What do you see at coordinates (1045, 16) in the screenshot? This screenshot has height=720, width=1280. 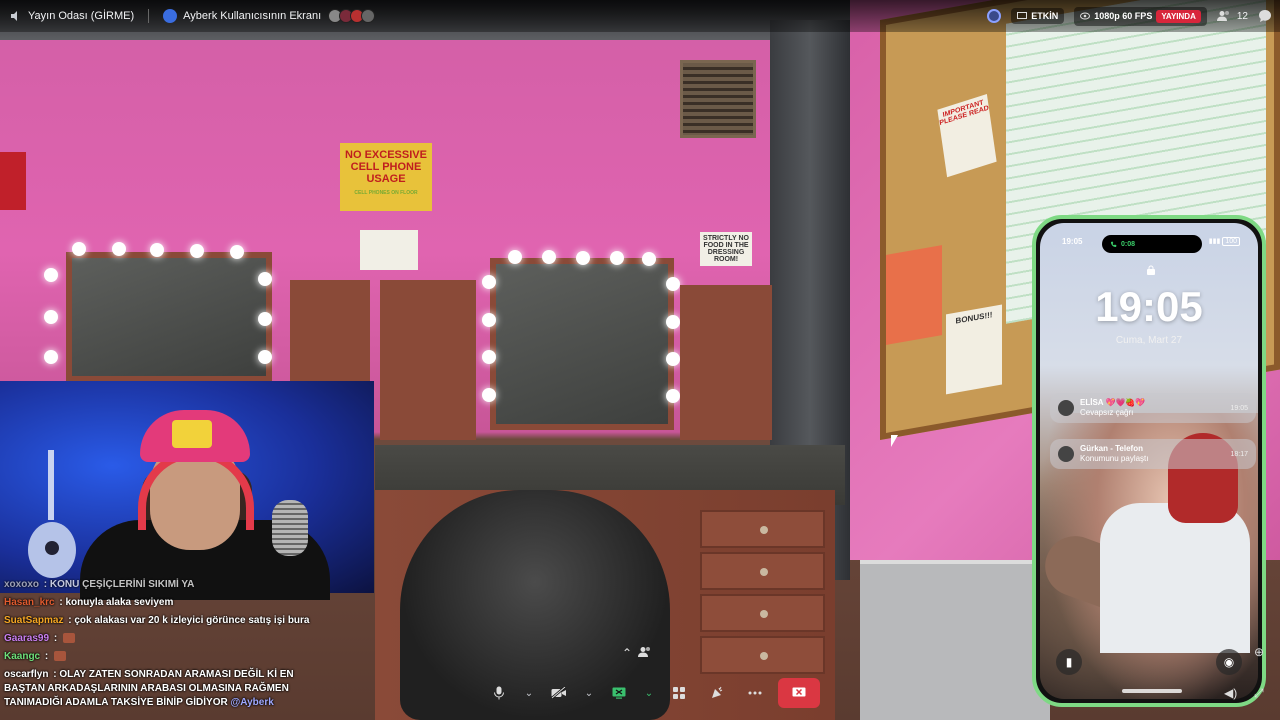 I see `status-label: ETKİN` at bounding box center [1045, 16].